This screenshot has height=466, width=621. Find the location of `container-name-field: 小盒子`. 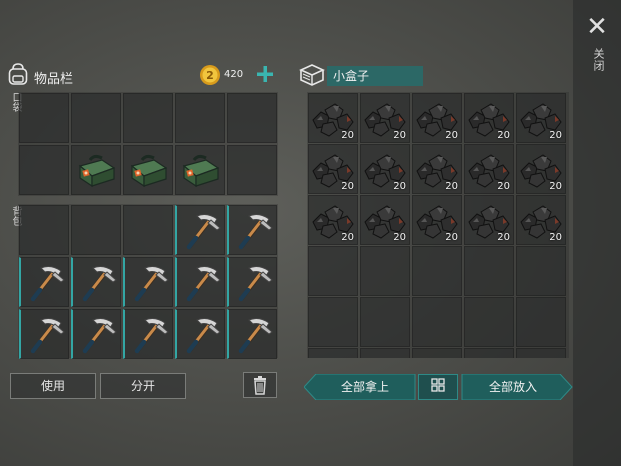

container-name-field: 小盒子 is located at coordinates (375, 76).